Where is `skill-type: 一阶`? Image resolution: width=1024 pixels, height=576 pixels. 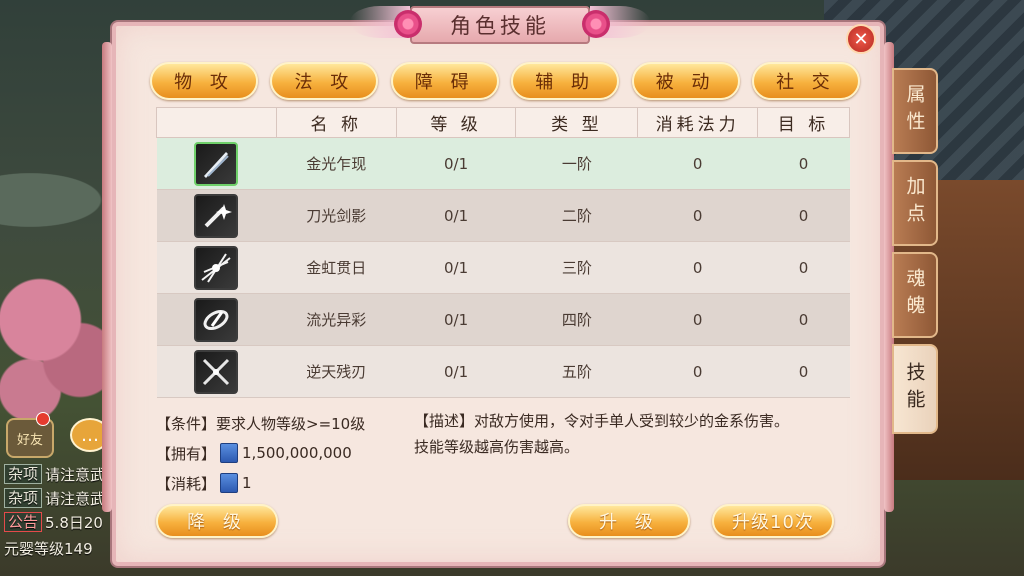 skill-type: 一阶 is located at coordinates (576, 163).